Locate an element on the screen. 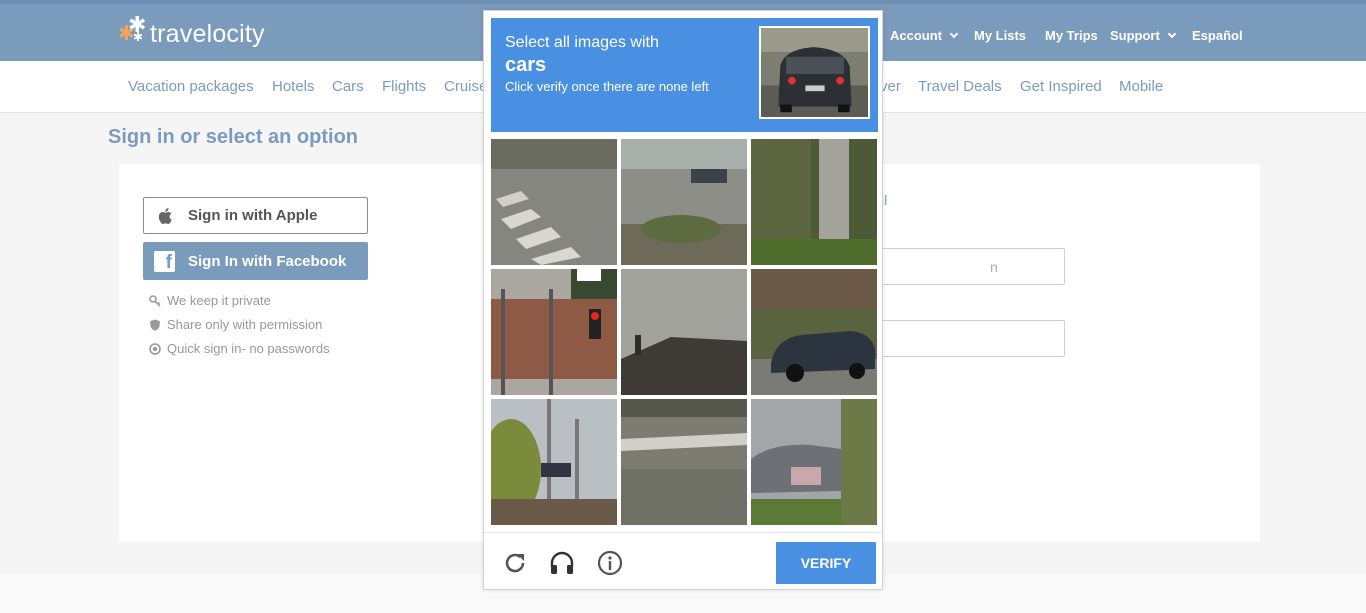 This screenshot has height=613, width=1366. apple-icon is located at coordinates (165, 215).